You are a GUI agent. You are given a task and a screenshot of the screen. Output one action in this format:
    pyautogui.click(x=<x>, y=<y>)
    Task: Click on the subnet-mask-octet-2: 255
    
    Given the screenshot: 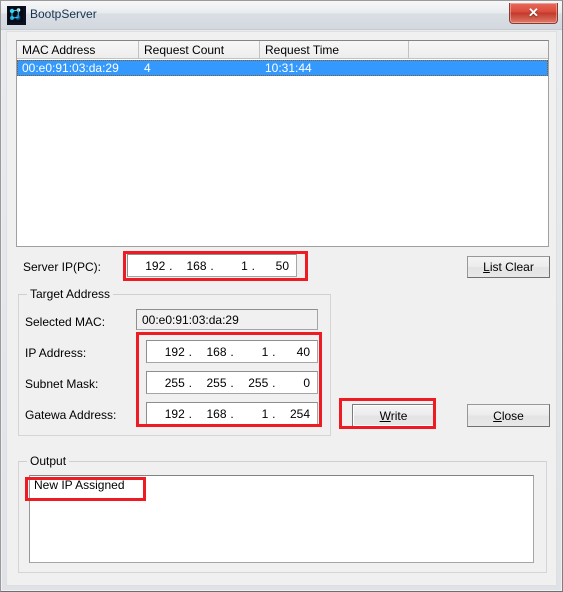 What is the action you would take?
    pyautogui.click(x=216, y=382)
    